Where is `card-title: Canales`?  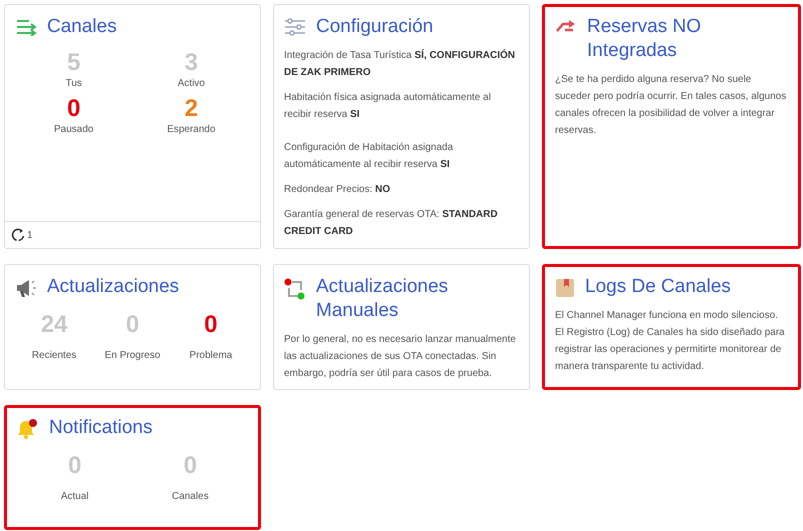
card-title: Canales is located at coordinates (82, 27).